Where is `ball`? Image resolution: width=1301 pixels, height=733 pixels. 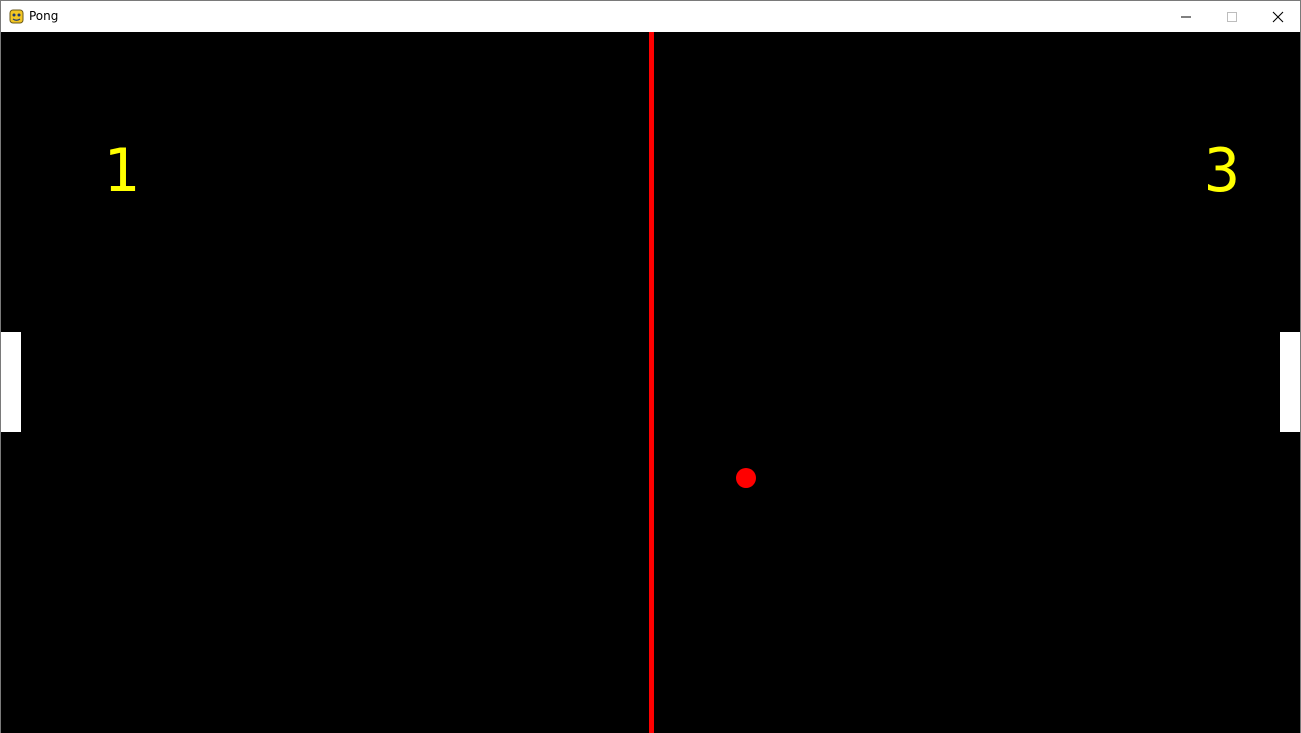 ball is located at coordinates (746, 478).